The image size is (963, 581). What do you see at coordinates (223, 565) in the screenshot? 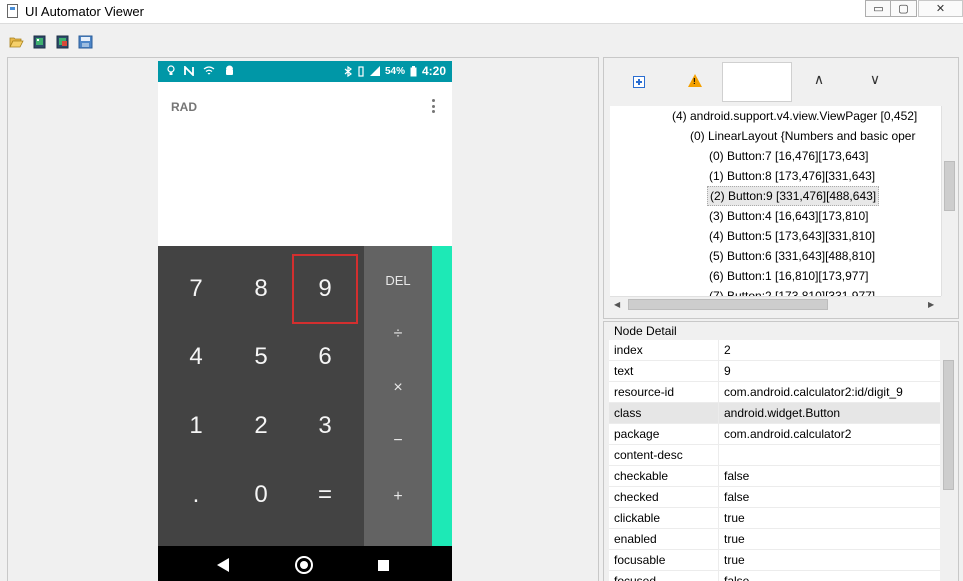
I see `back-icon` at bounding box center [223, 565].